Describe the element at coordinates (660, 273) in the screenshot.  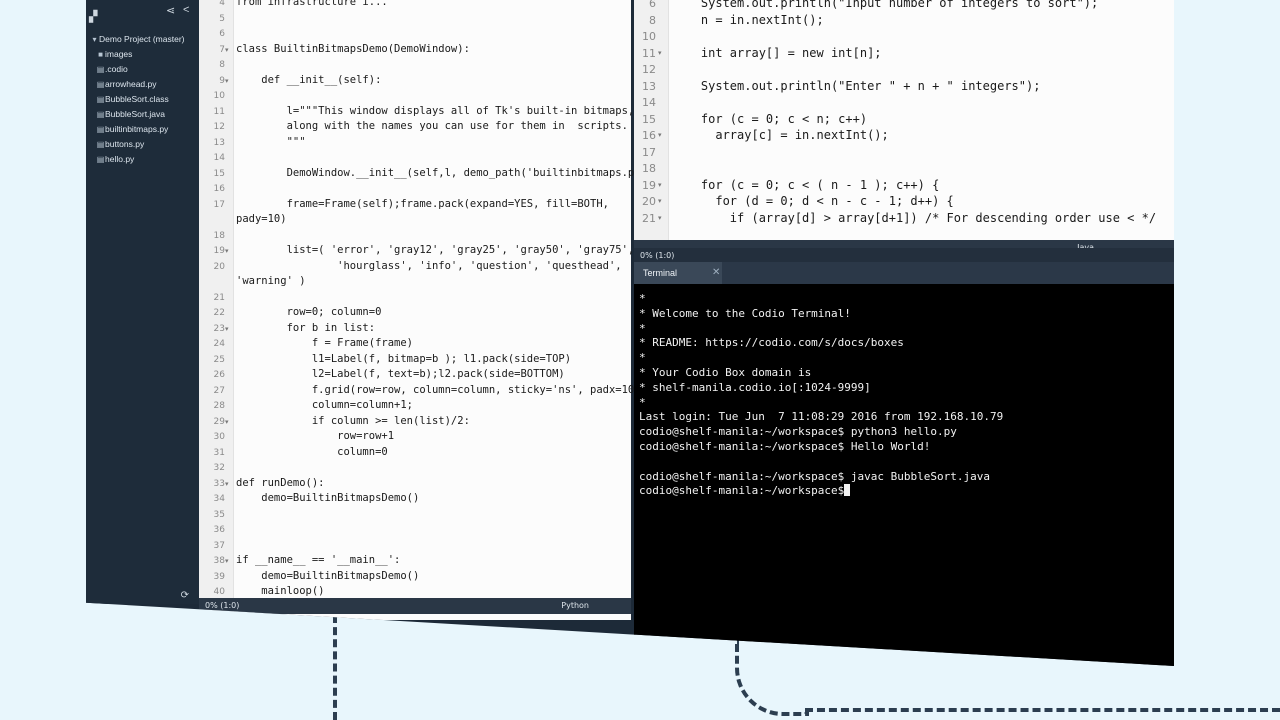
I see `tab-terminal-label: Terminal` at that location.